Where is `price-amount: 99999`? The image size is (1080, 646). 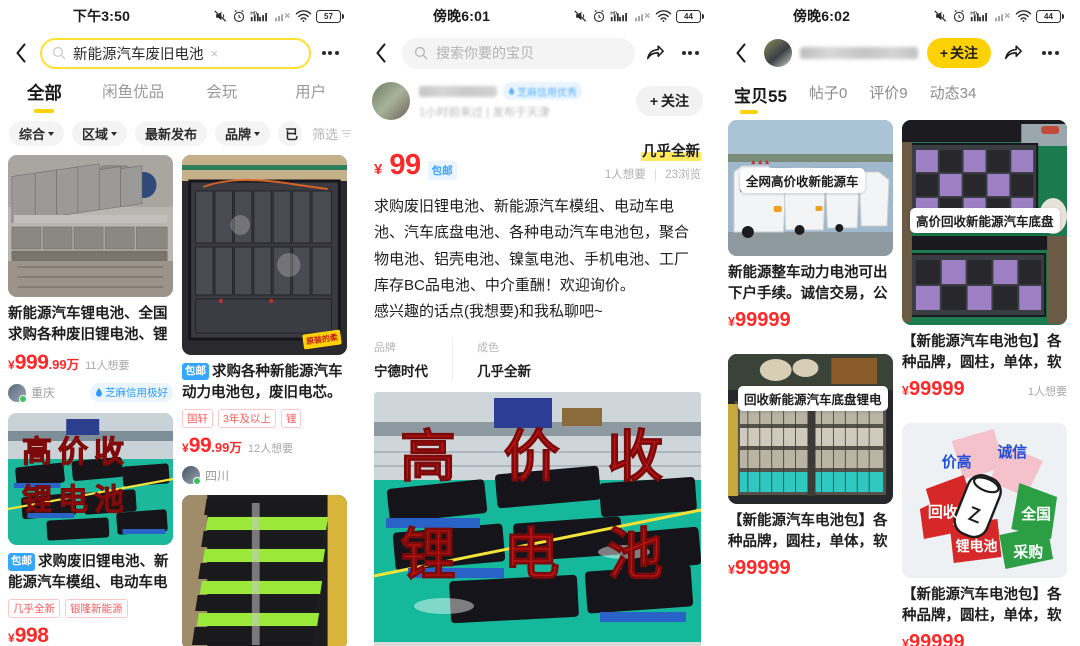 price-amount: 99999 is located at coordinates (936, 389).